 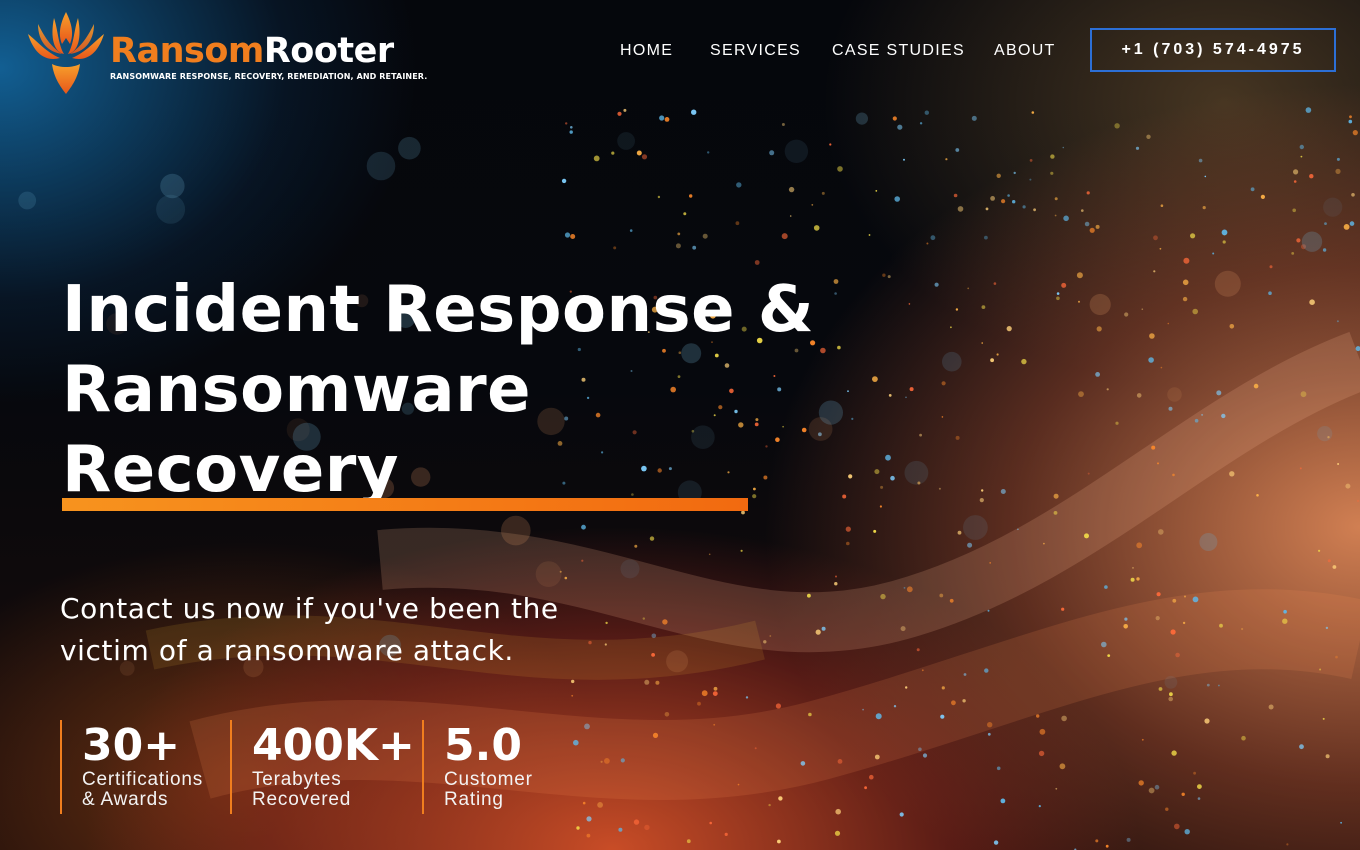 I want to click on phone-button: +1 (703) 574-4975, so click(x=1213, y=50).